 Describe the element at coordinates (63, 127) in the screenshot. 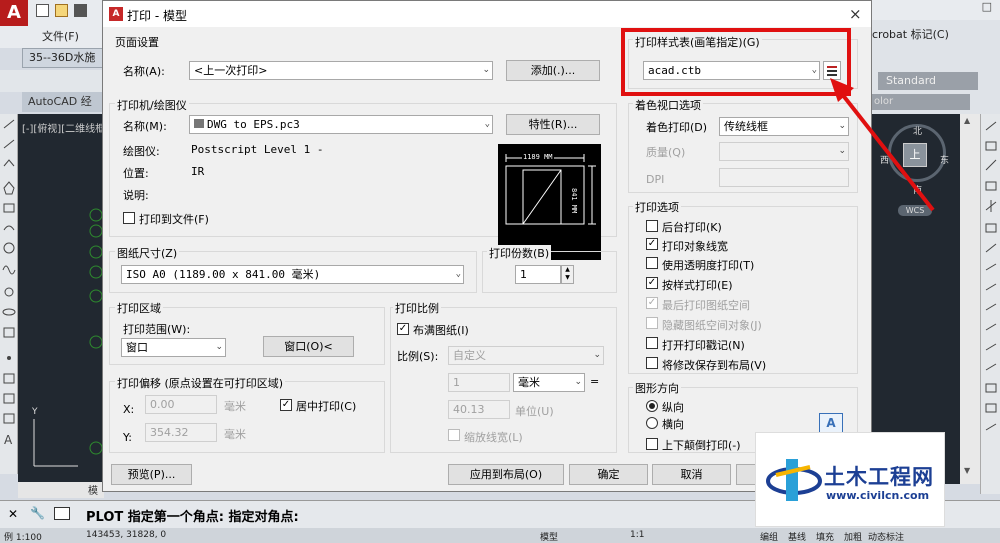

I see `viewport-label: [-][俯视][二维线框` at that location.